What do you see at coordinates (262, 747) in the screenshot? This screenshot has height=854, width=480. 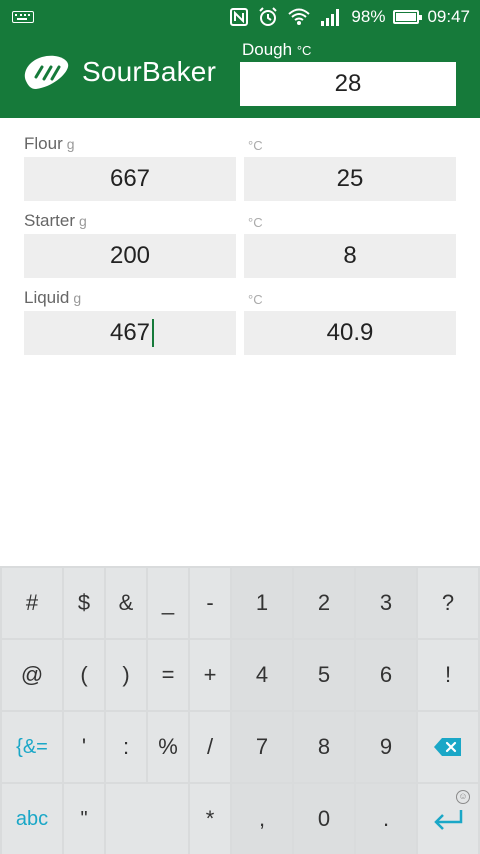 I see `key-7: 7` at bounding box center [262, 747].